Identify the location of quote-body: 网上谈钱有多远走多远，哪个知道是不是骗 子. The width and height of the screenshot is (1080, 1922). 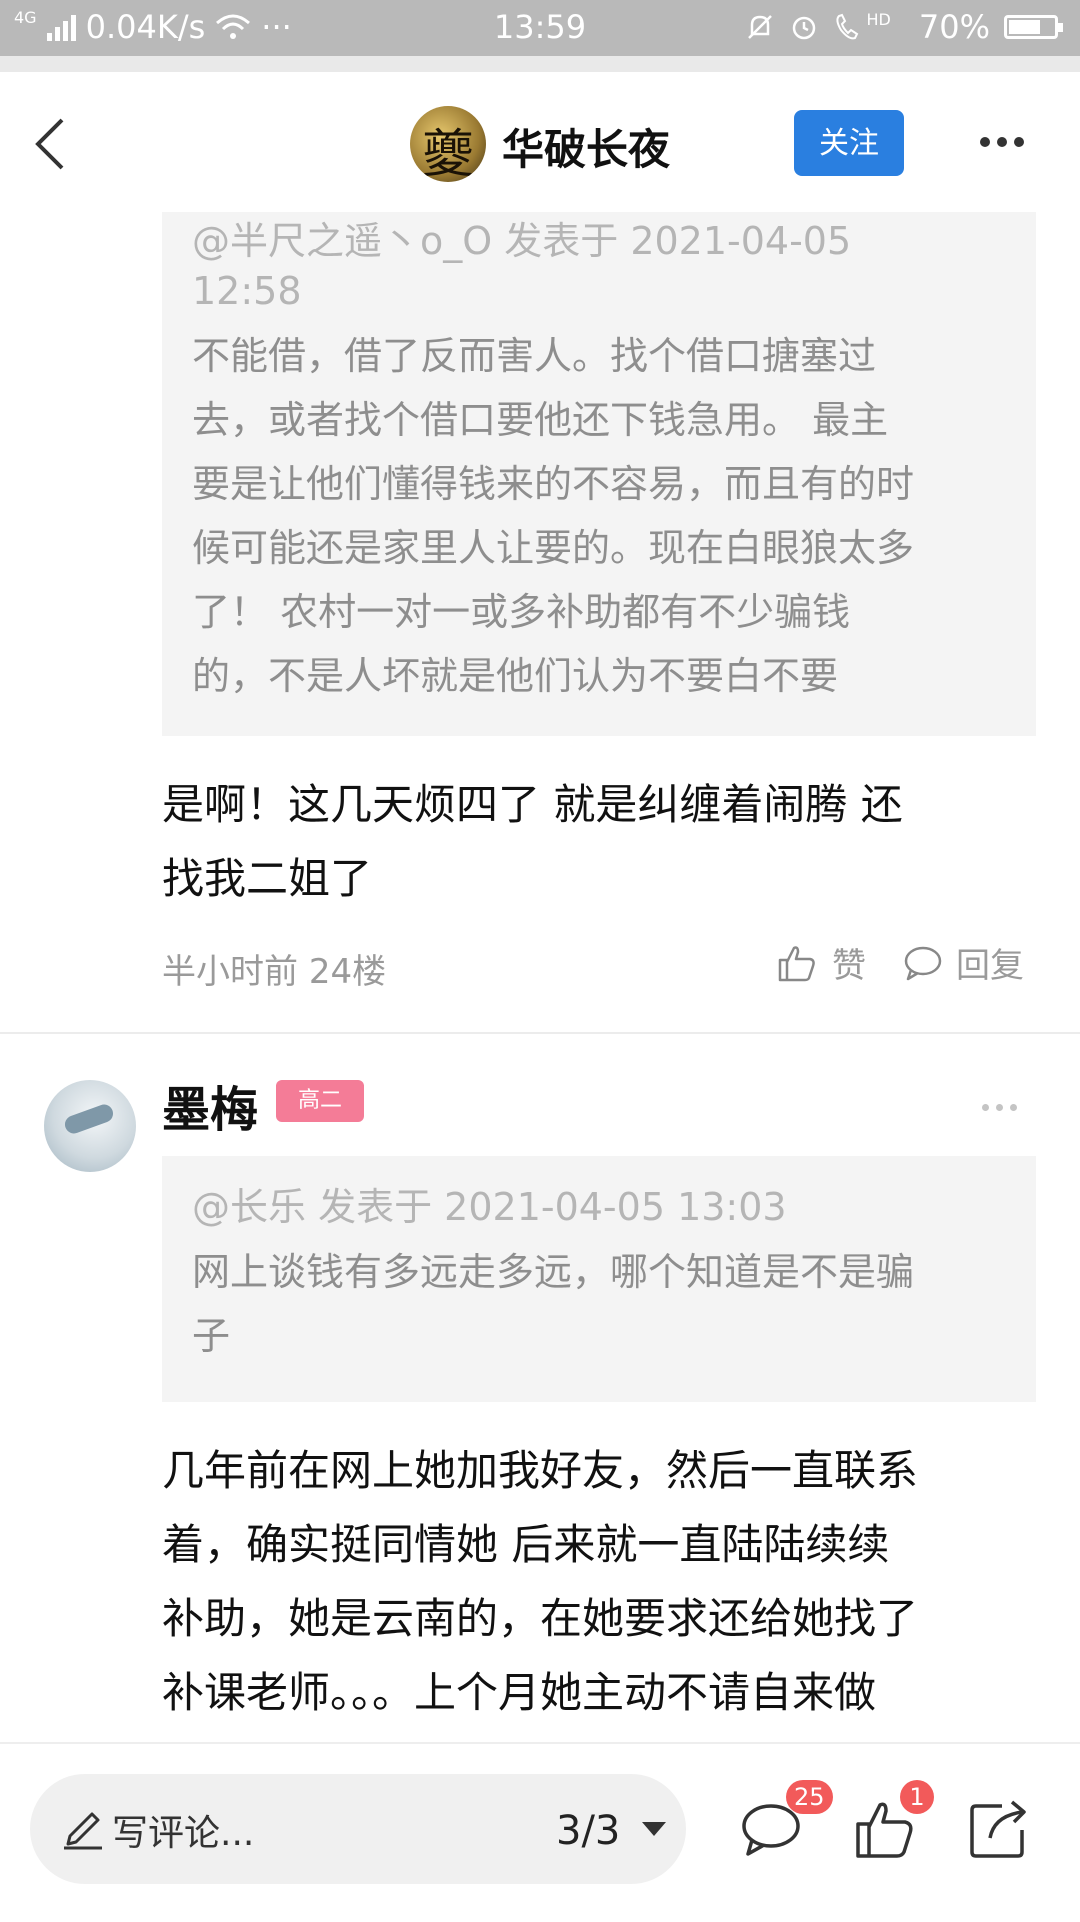
(599, 1304).